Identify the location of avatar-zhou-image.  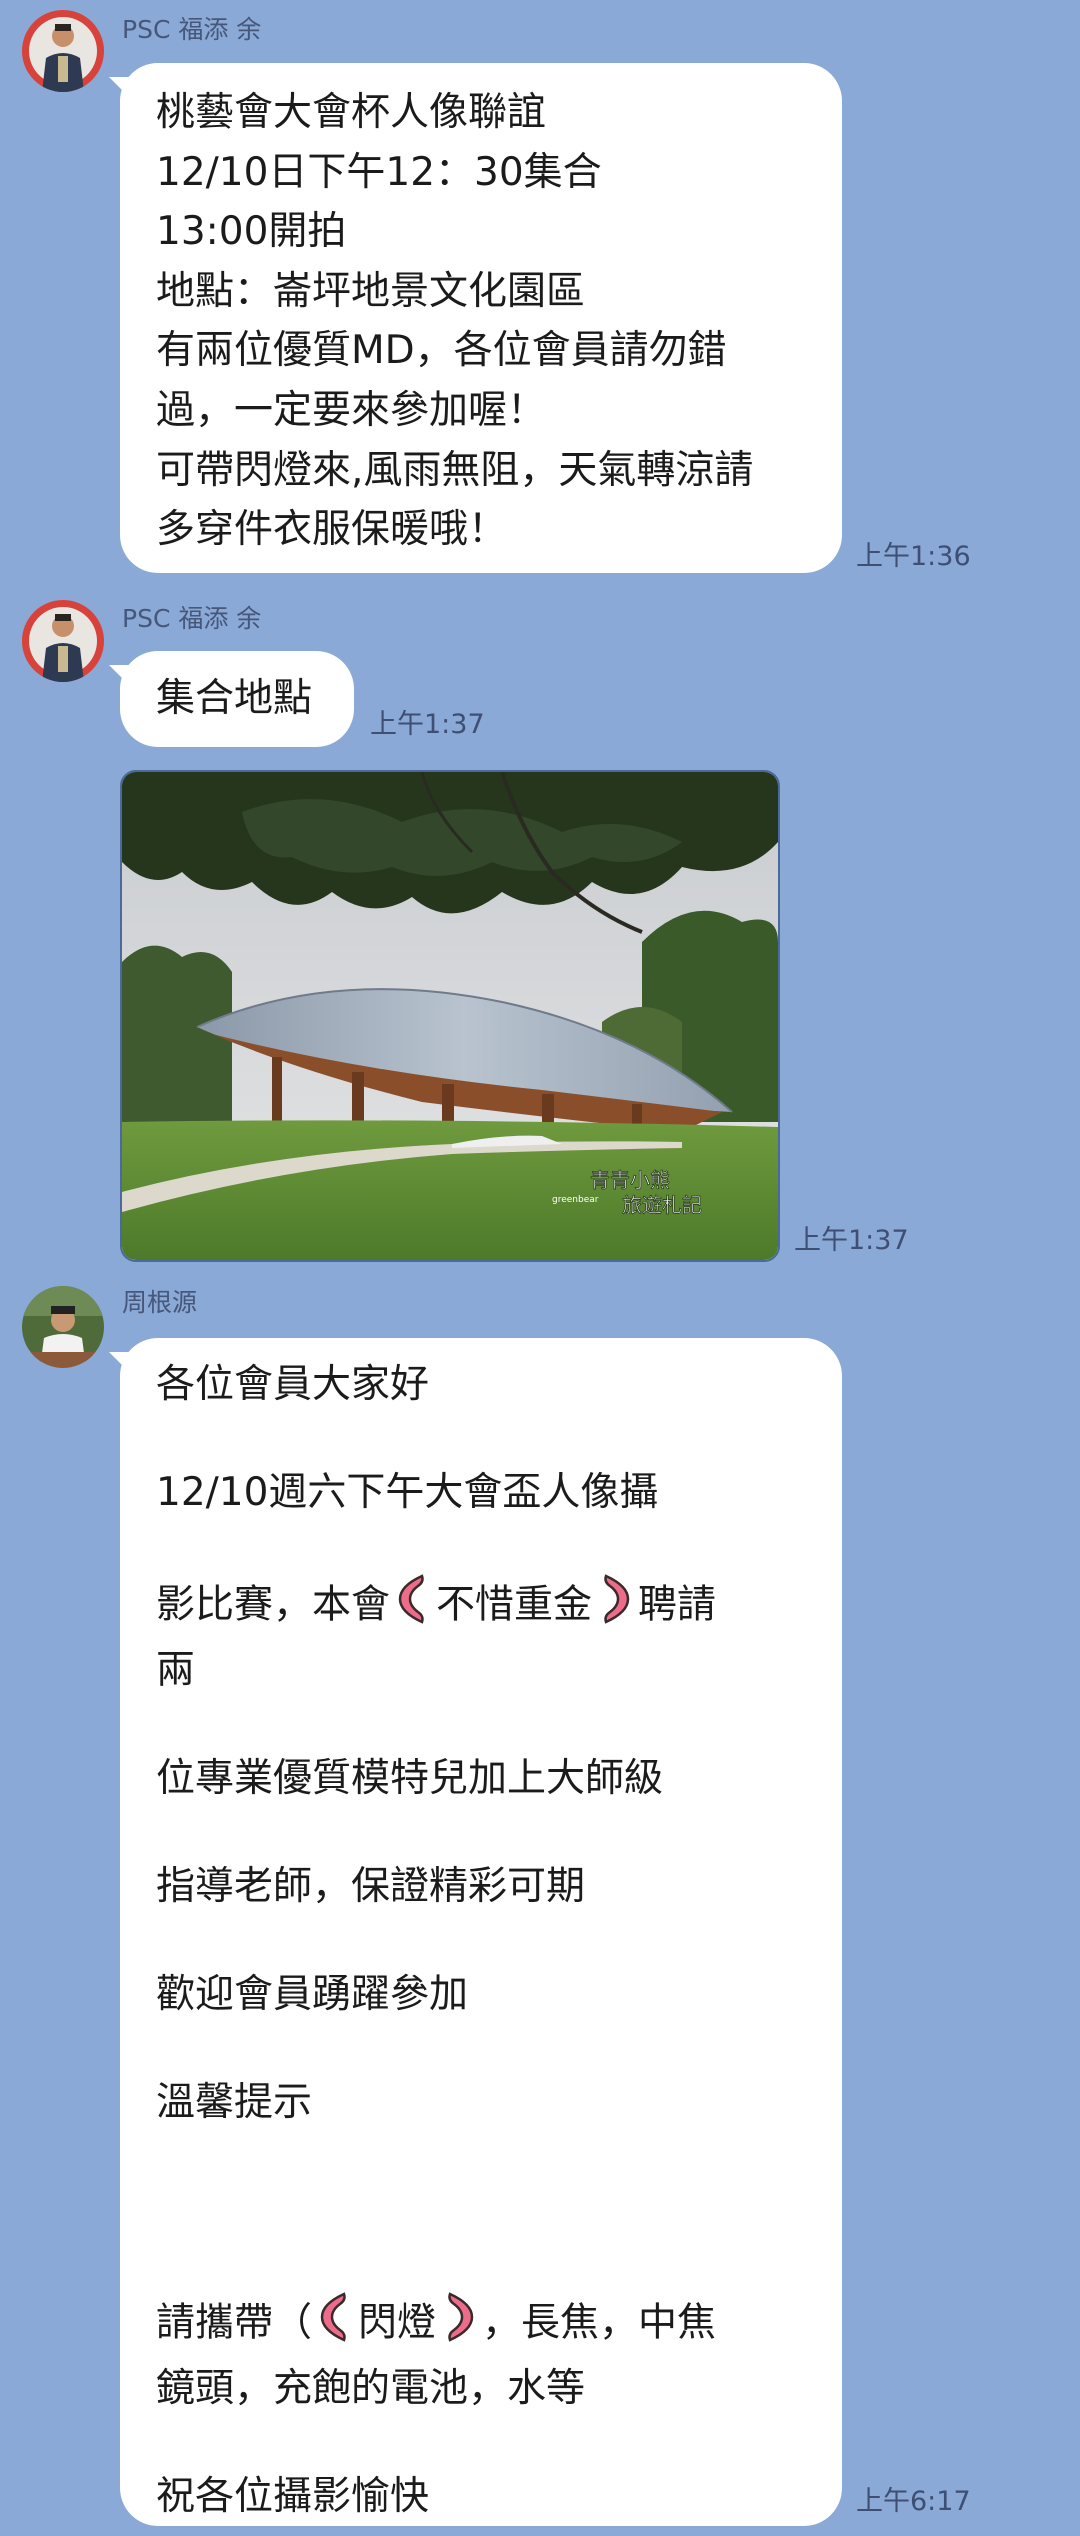
(63, 1327).